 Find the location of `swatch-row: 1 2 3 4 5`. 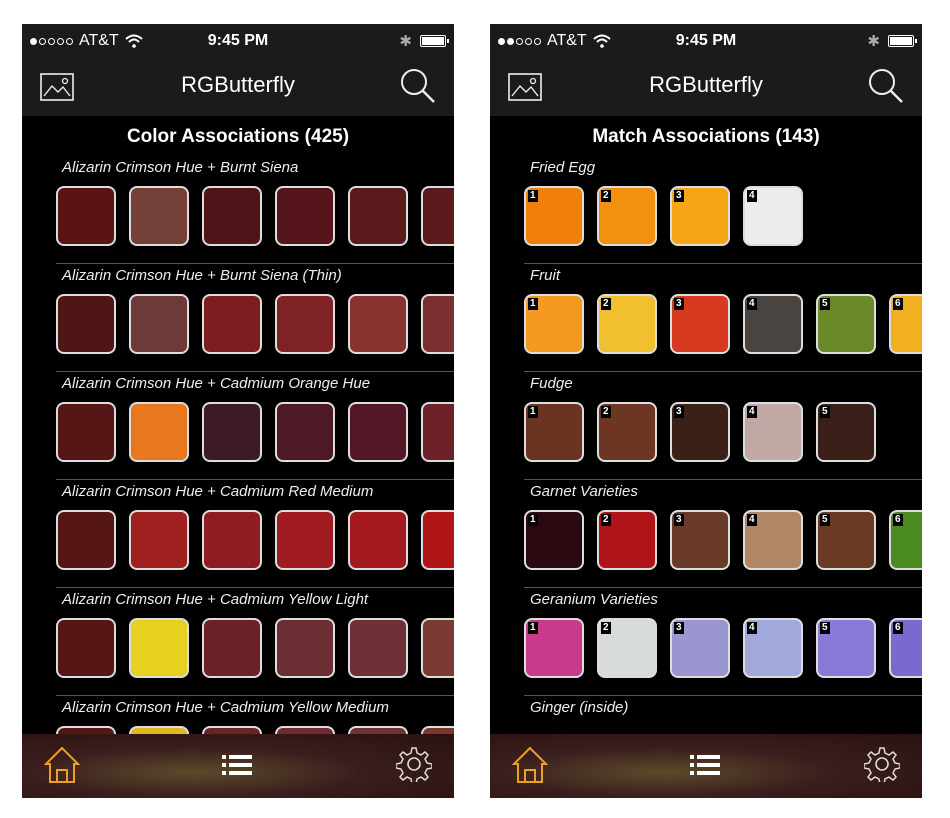

swatch-row: 1 2 3 4 5 is located at coordinates (723, 434).